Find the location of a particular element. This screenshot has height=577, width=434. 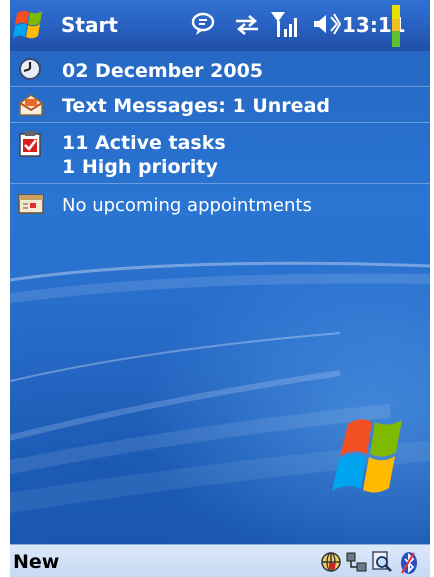

message-bubble-icon is located at coordinates (203, 24).